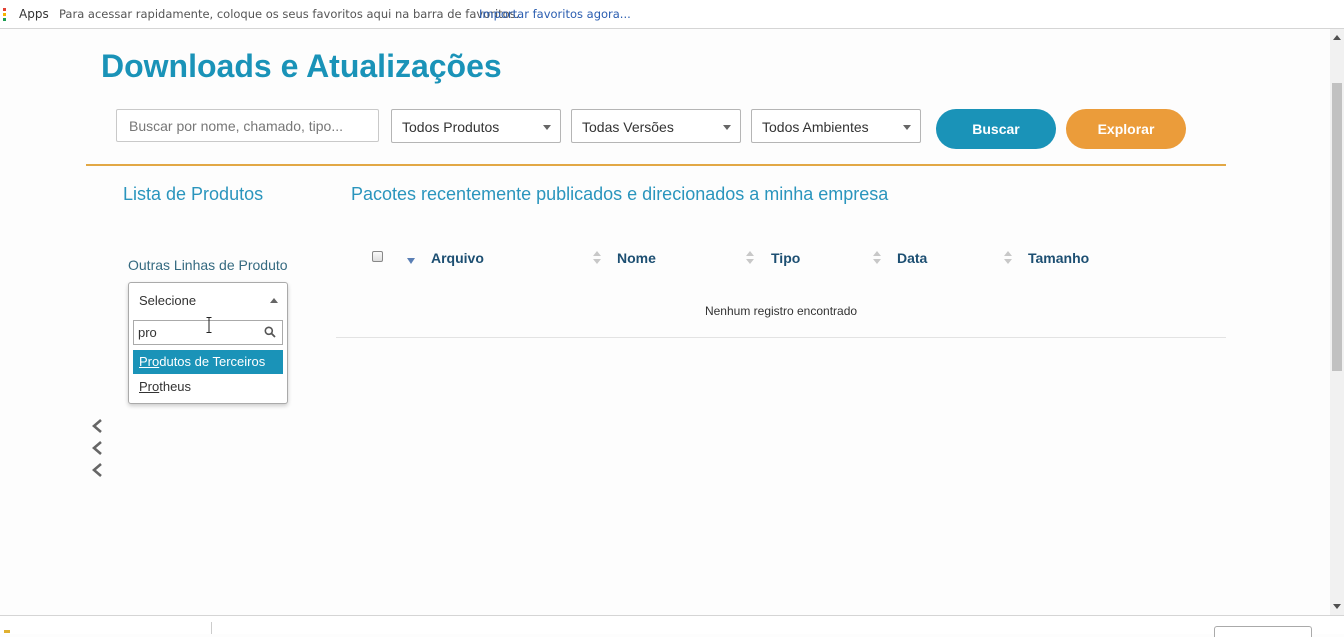 This screenshot has height=637, width=1344. Describe the element at coordinates (1337, 606) in the screenshot. I see `scroll-down-arrow-icon` at that location.